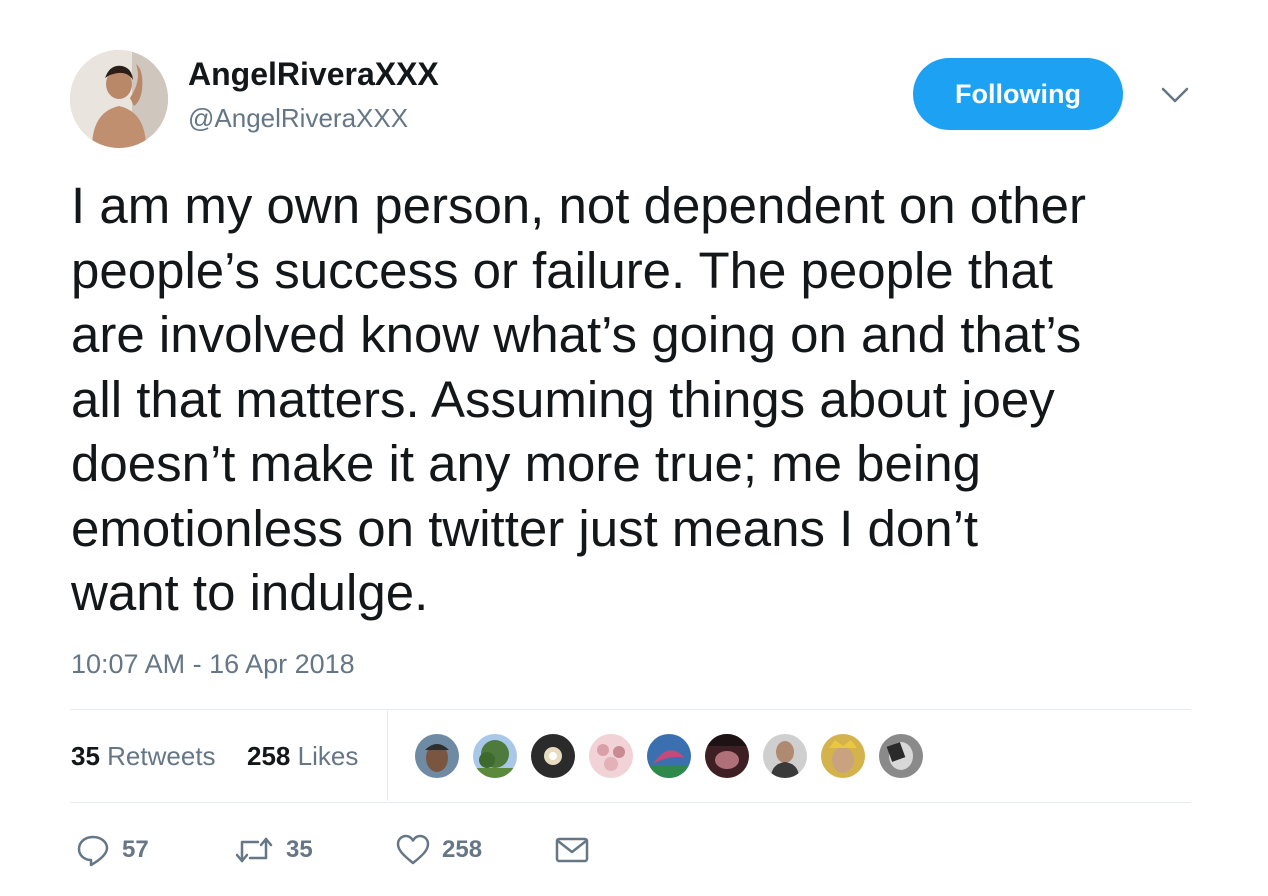 The width and height of the screenshot is (1268, 896). I want to click on following-button: Following, so click(1018, 94).